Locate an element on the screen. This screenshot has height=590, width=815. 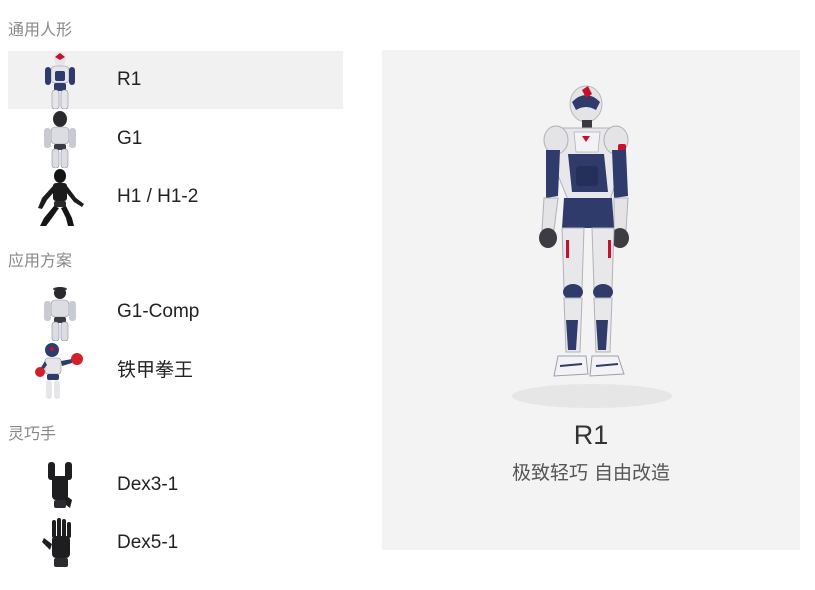
robot-r1-icon is located at coordinates (60, 80).